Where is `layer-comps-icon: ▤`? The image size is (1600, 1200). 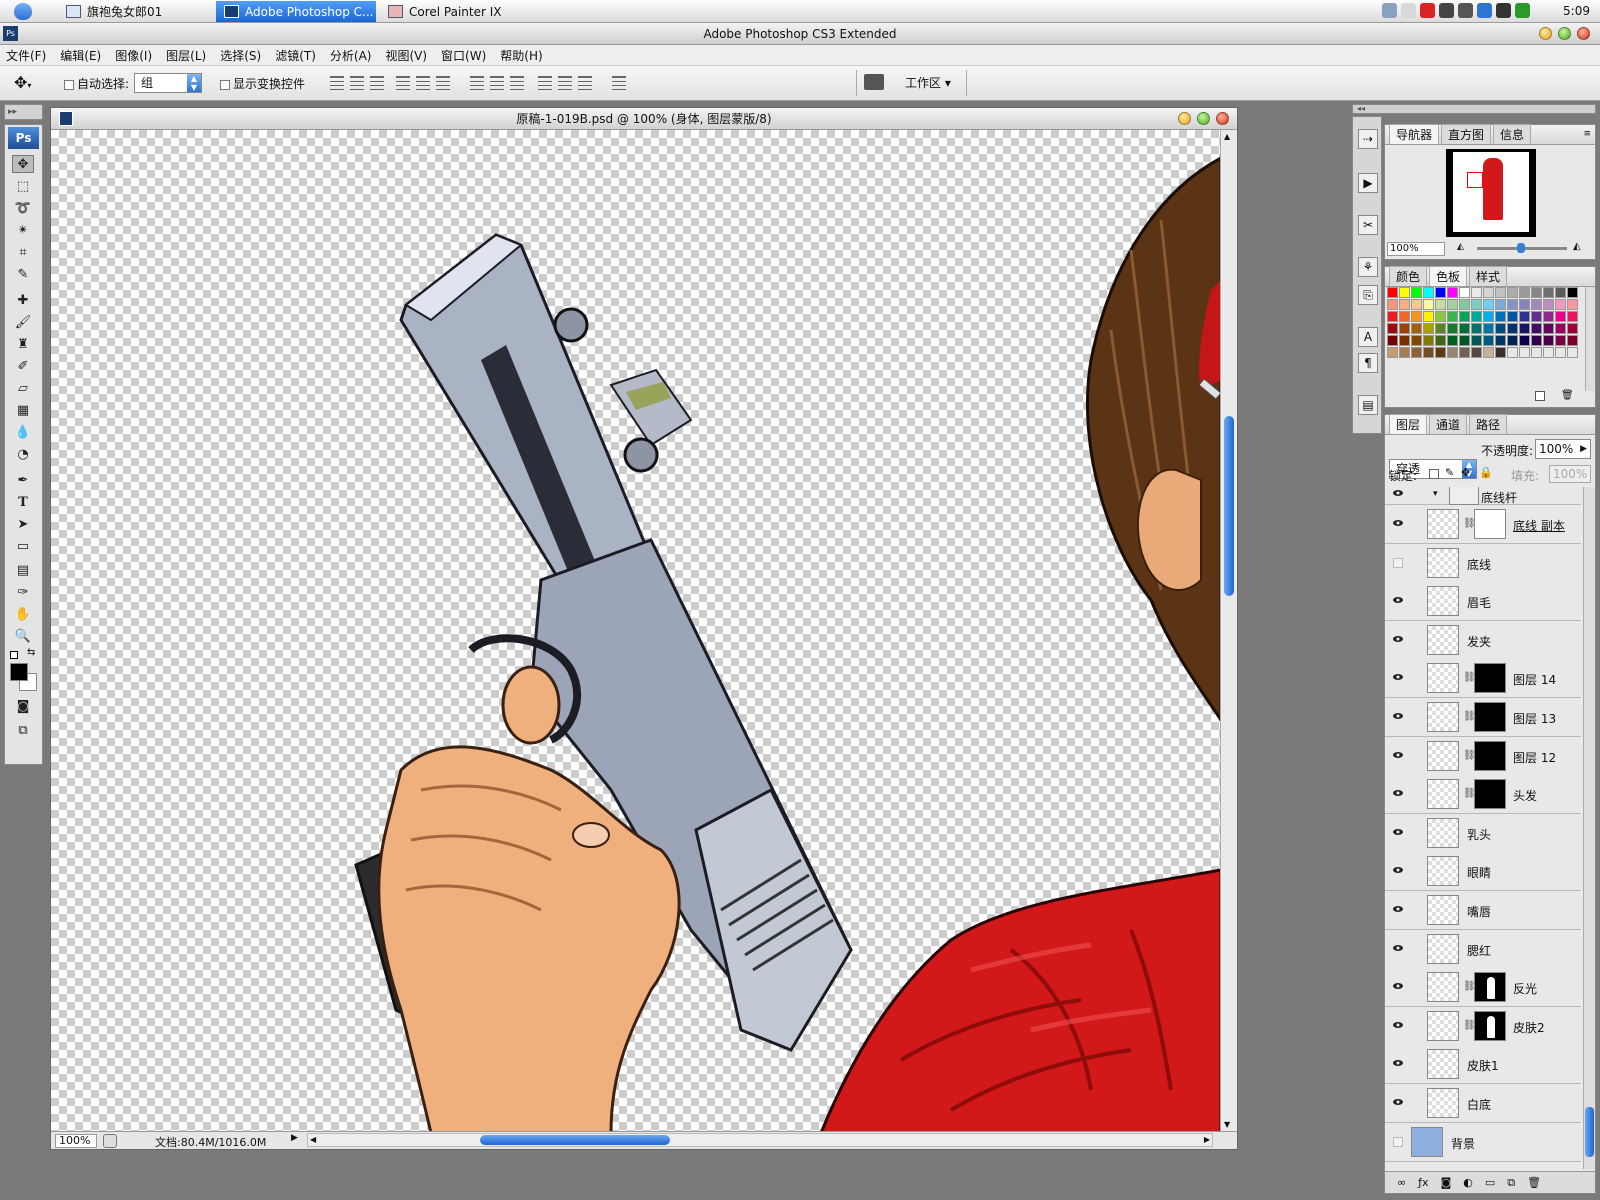 layer-comps-icon: ▤ is located at coordinates (1368, 405).